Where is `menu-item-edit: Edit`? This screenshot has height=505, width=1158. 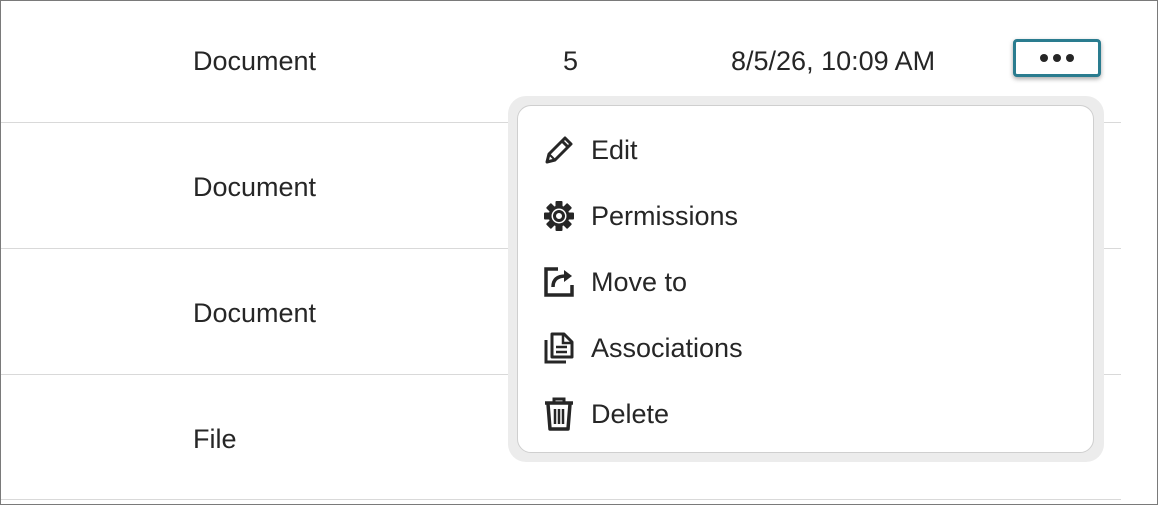
menu-item-edit: Edit is located at coordinates (805, 150).